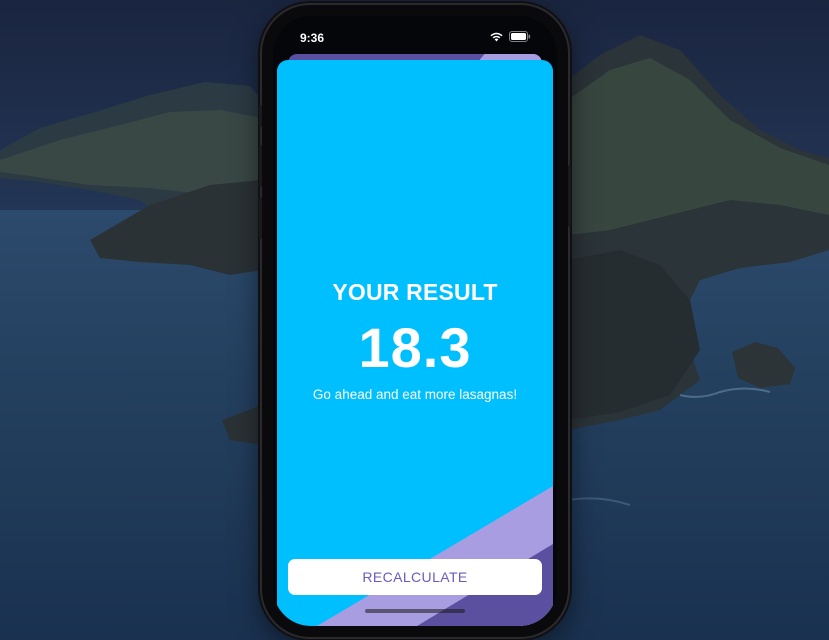 Image resolution: width=829 pixels, height=640 pixels. Describe the element at coordinates (415, 577) in the screenshot. I see `recalculate-button: RECALCULATE` at that location.